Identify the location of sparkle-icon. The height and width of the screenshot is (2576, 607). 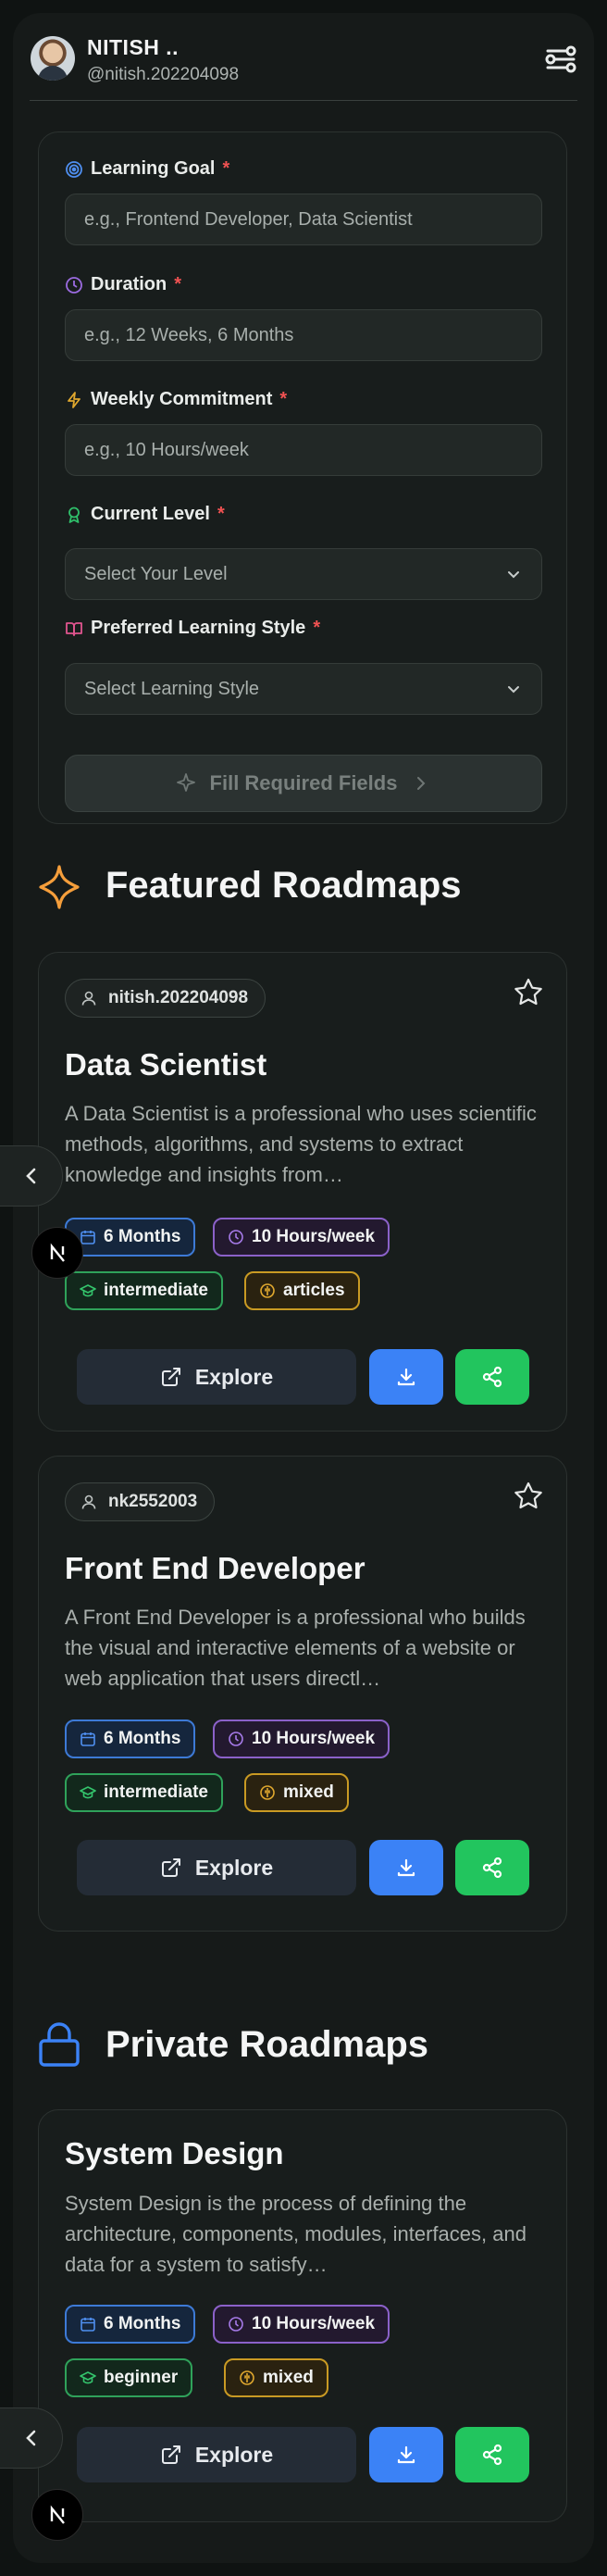
(59, 887).